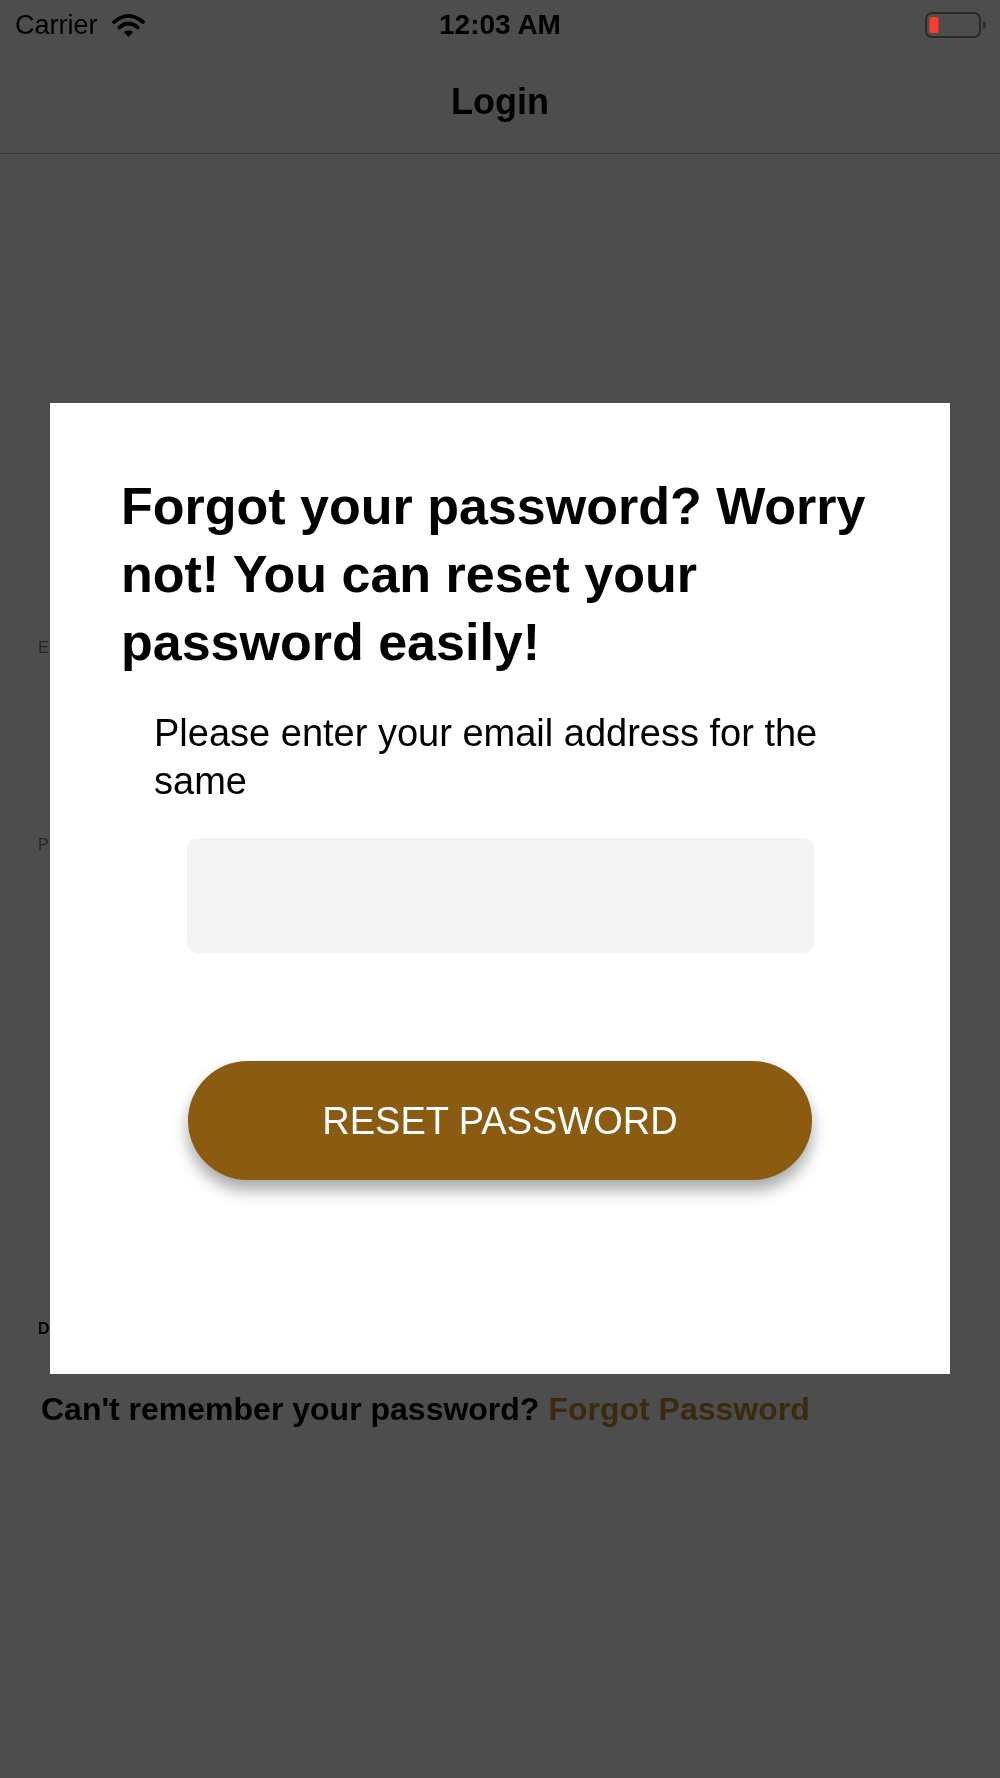 The height and width of the screenshot is (1778, 1000). I want to click on nav-title: Login, so click(500, 101).